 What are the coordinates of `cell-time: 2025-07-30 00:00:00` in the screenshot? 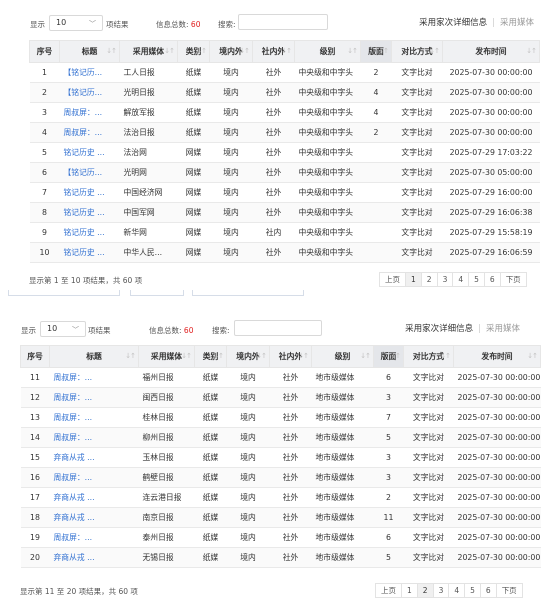 It's located at (497, 457).